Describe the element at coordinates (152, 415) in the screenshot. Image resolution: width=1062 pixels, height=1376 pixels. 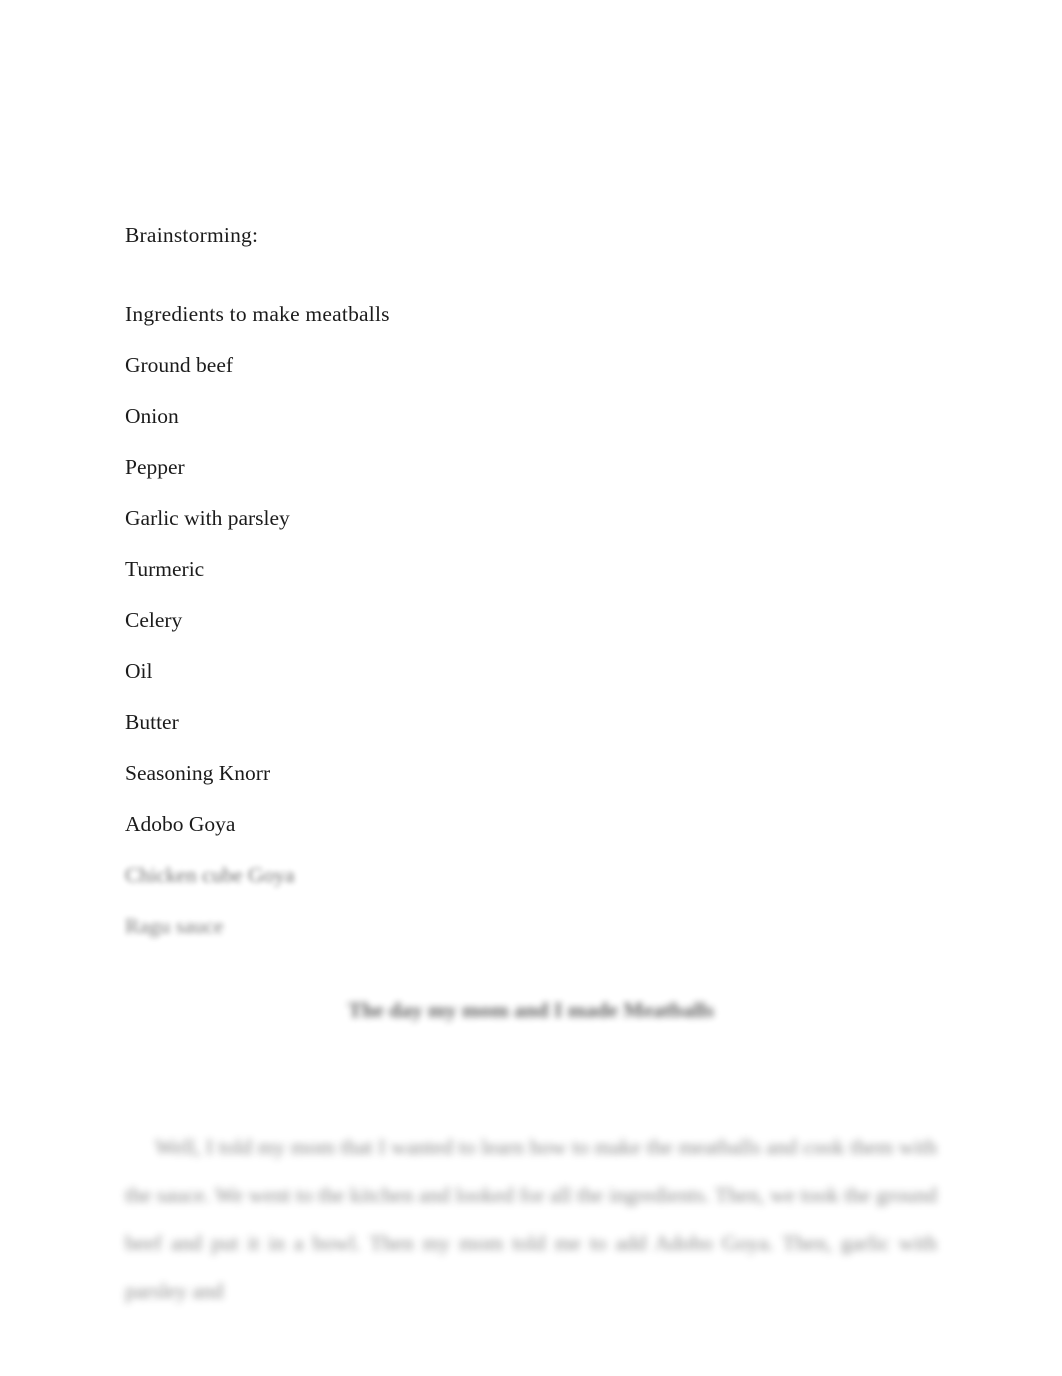
I see `list-item: Onion` at that location.